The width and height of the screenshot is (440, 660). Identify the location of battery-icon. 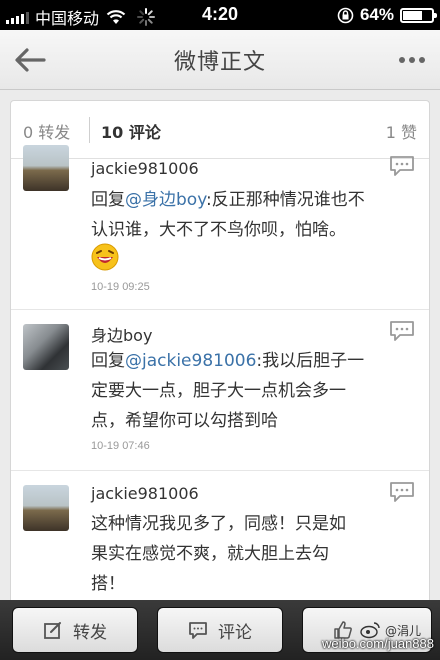
(418, 15).